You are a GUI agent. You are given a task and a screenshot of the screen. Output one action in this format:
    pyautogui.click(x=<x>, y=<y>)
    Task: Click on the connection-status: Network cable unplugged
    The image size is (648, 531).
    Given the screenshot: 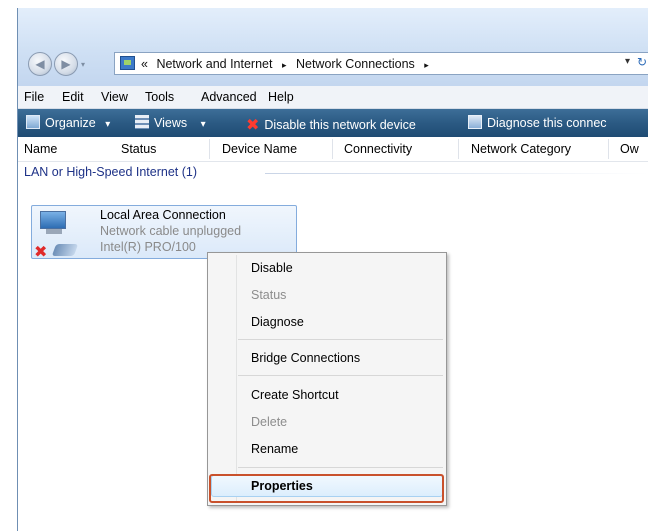 What is the action you would take?
    pyautogui.click(x=171, y=231)
    